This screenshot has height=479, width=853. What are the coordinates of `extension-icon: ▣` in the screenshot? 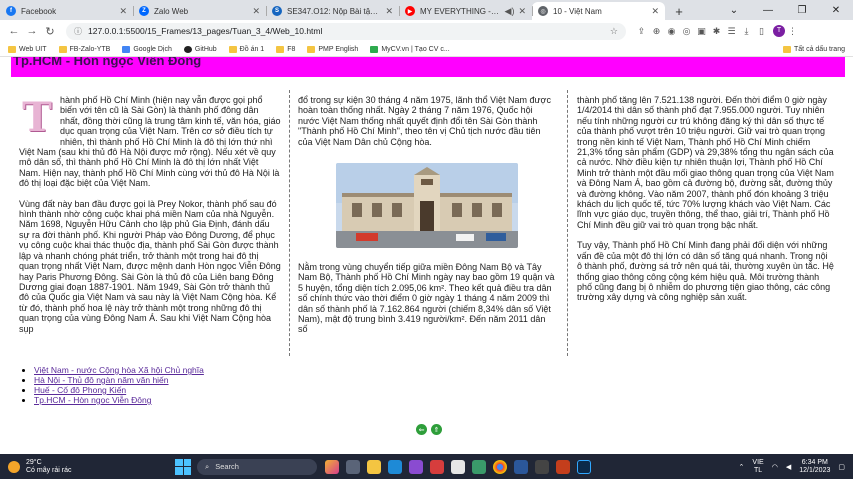 It's located at (701, 31).